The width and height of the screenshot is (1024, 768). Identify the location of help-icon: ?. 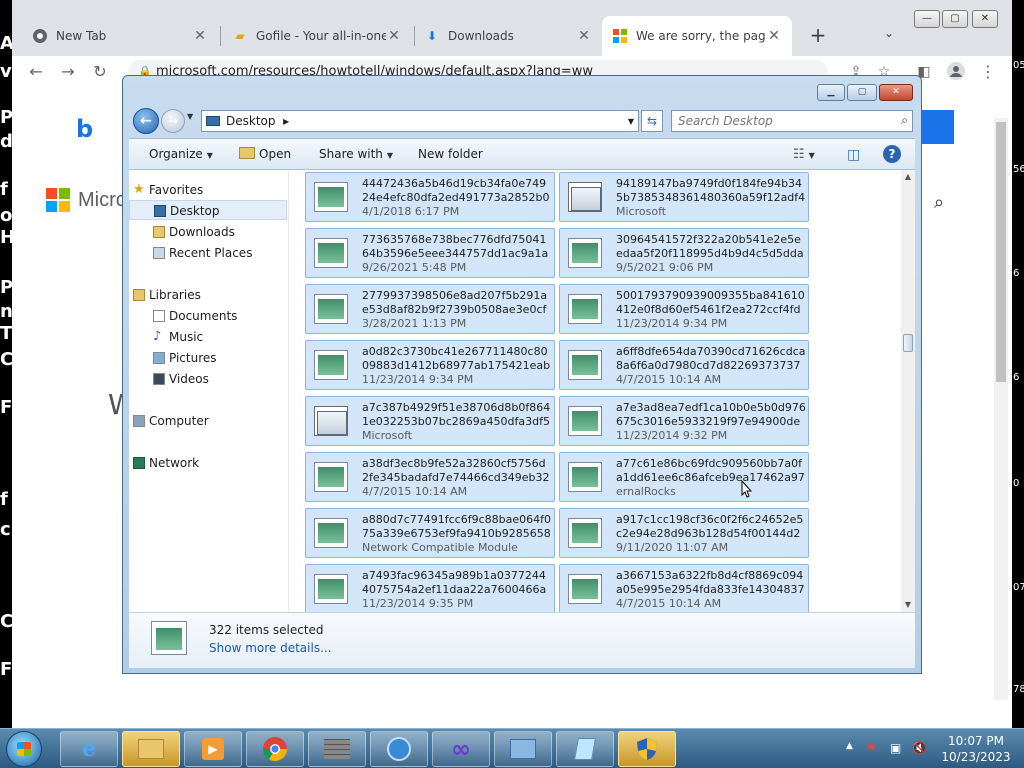
(892, 154).